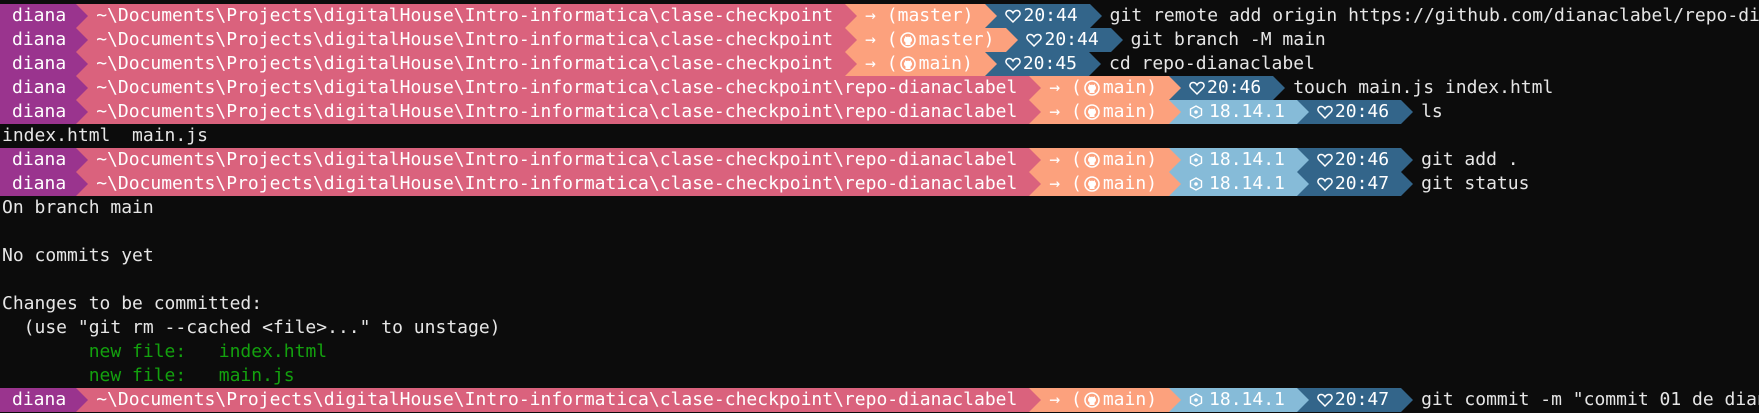  I want to click on git-segment: → ( master), so click(932, 40).